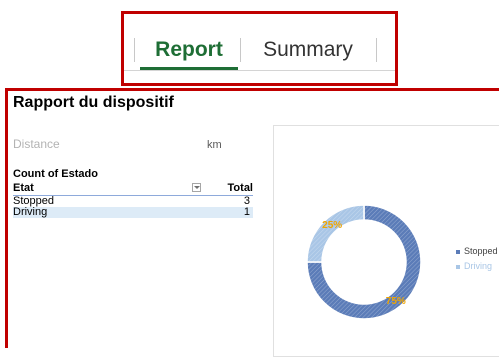  I want to click on tab-strip-highlight: Report Summary, so click(259, 48).